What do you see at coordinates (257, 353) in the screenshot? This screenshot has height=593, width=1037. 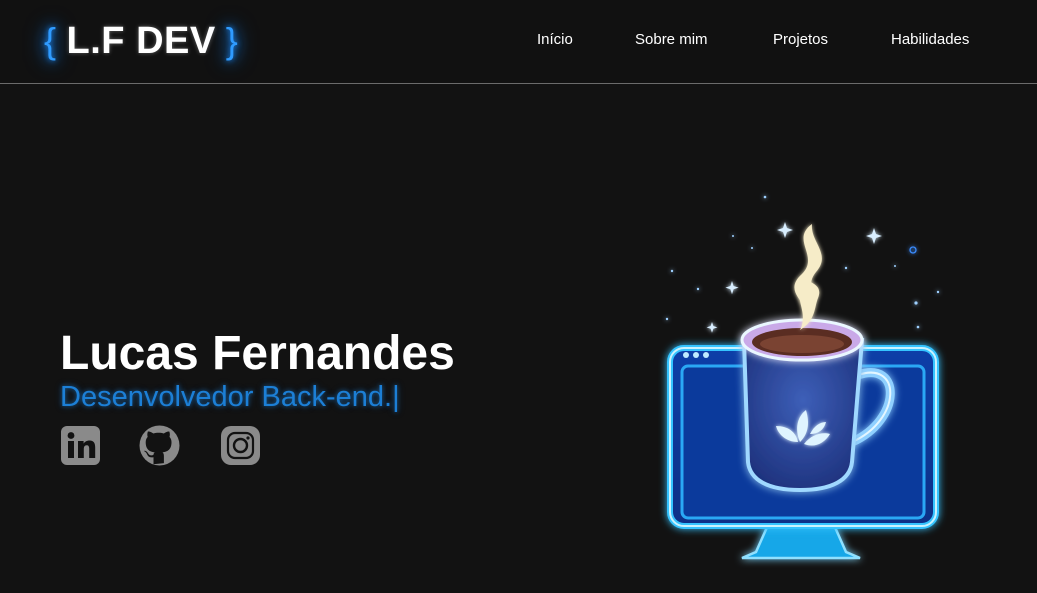 I see `hero-name: Lucas Fernandes` at bounding box center [257, 353].